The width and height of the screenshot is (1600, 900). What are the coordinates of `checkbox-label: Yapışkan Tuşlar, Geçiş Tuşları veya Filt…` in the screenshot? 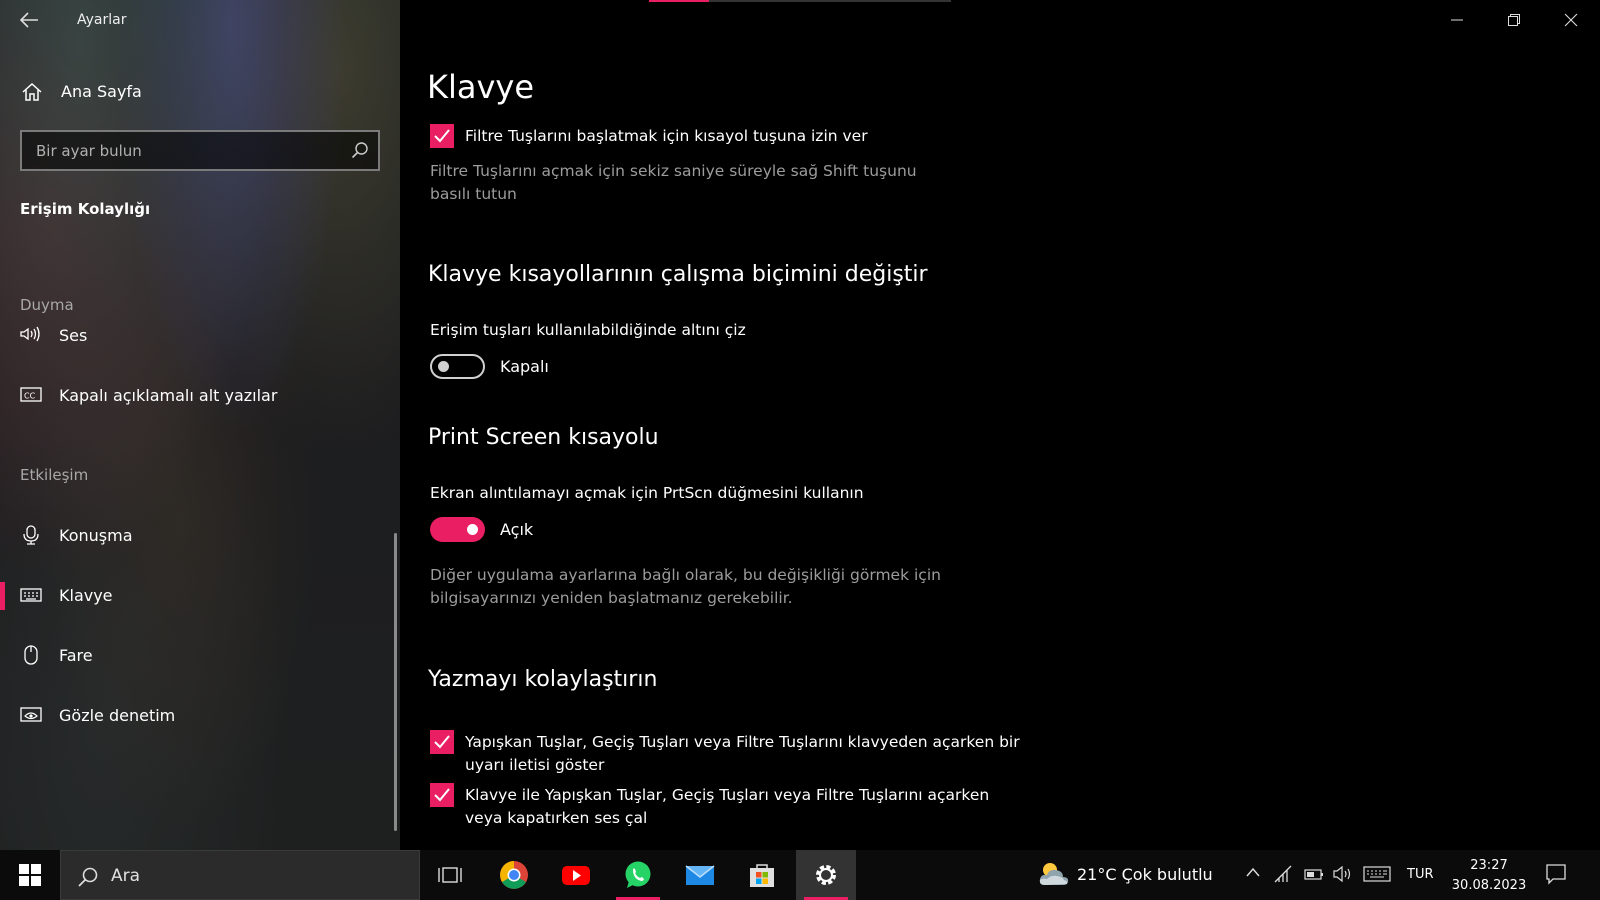 It's located at (742, 753).